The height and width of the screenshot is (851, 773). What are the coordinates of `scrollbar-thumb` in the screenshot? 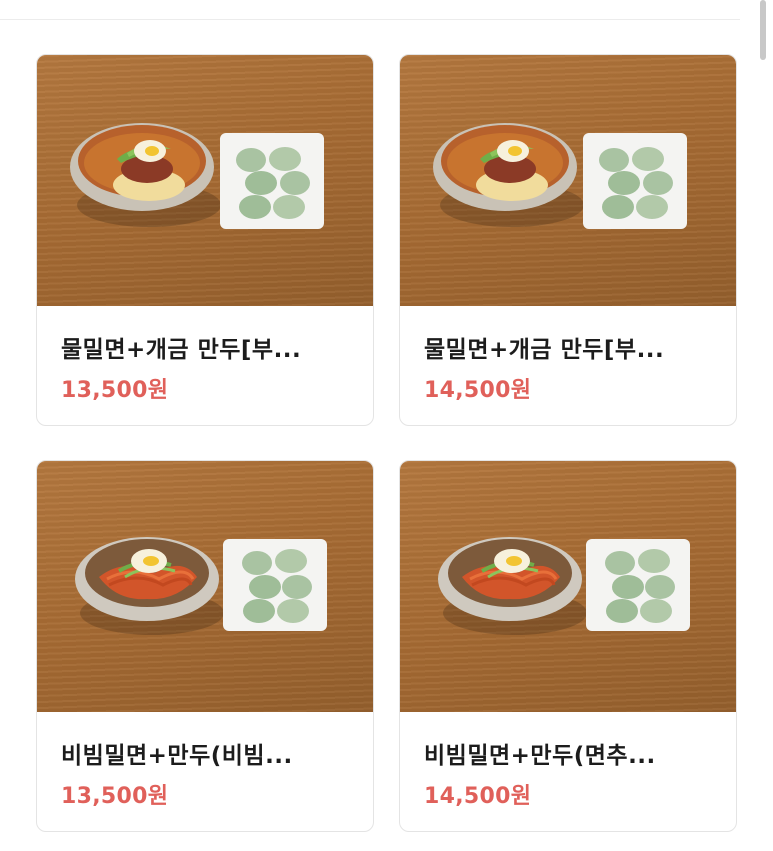 It's located at (763, 30).